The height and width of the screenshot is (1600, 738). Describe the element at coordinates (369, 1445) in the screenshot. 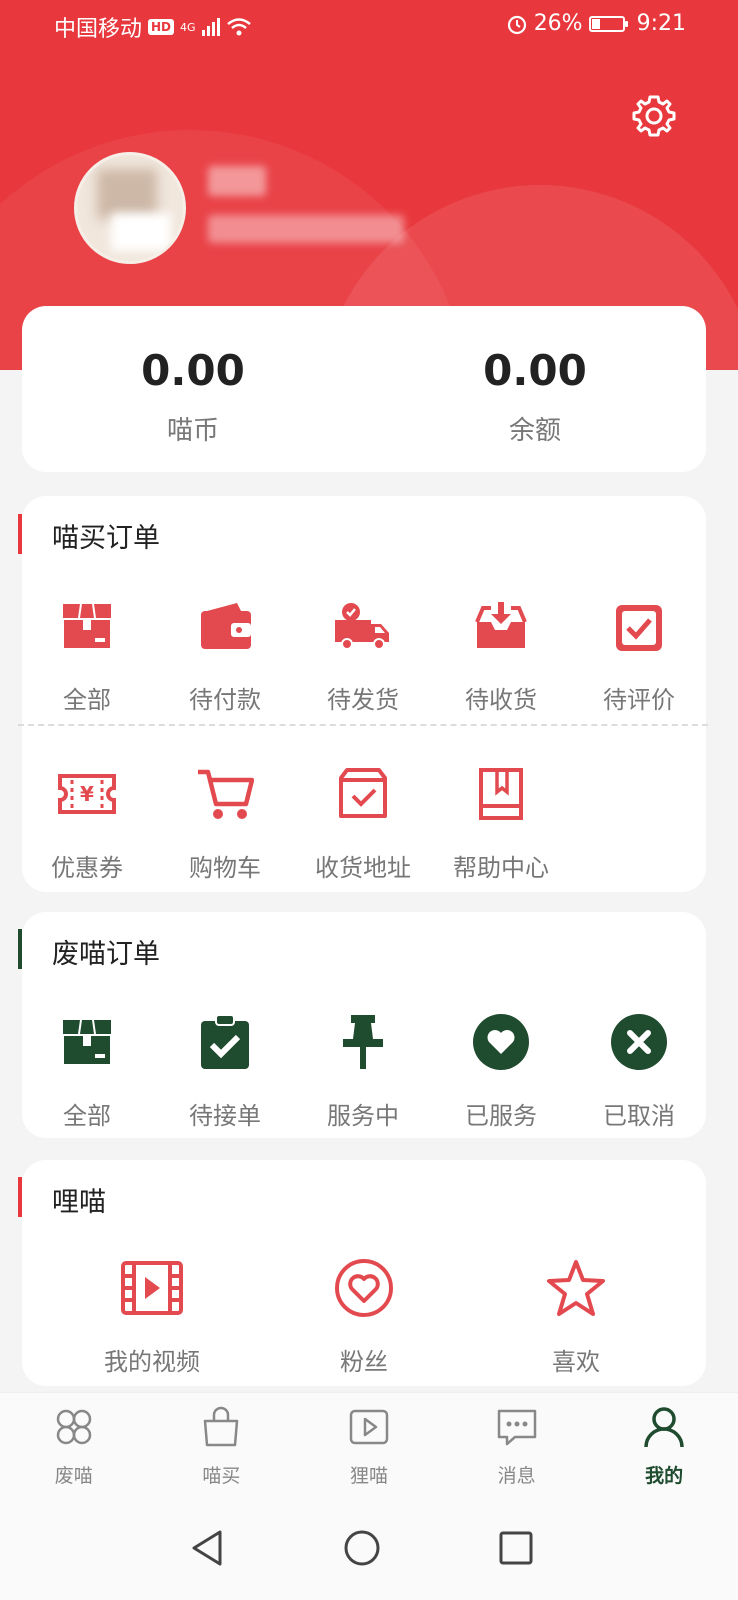

I see `tab-limiao: 狸喵` at that location.